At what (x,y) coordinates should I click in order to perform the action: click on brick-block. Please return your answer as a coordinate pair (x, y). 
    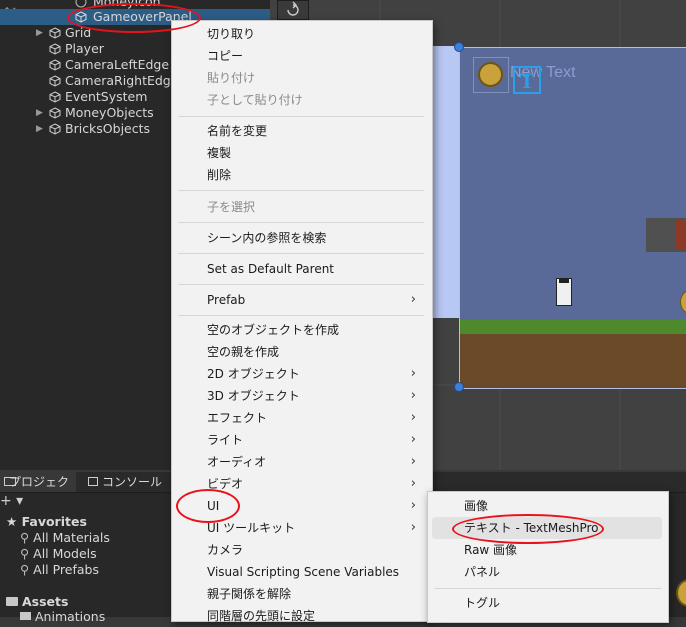
    Looking at the image, I should click on (666, 235).